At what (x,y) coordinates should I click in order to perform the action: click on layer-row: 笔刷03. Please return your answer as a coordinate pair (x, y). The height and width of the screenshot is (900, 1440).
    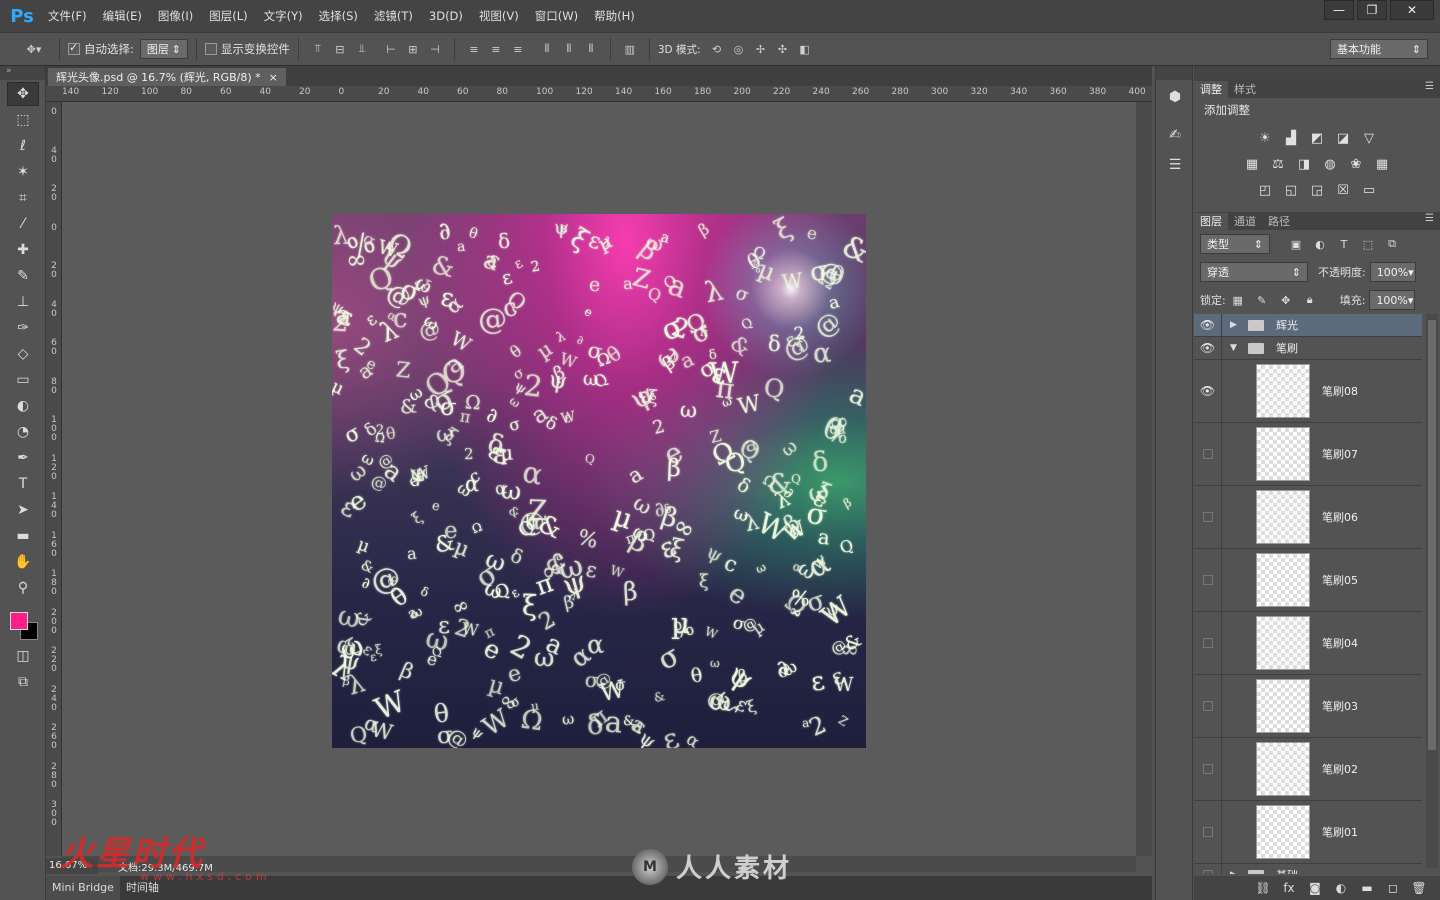
    Looking at the image, I should click on (1308, 706).